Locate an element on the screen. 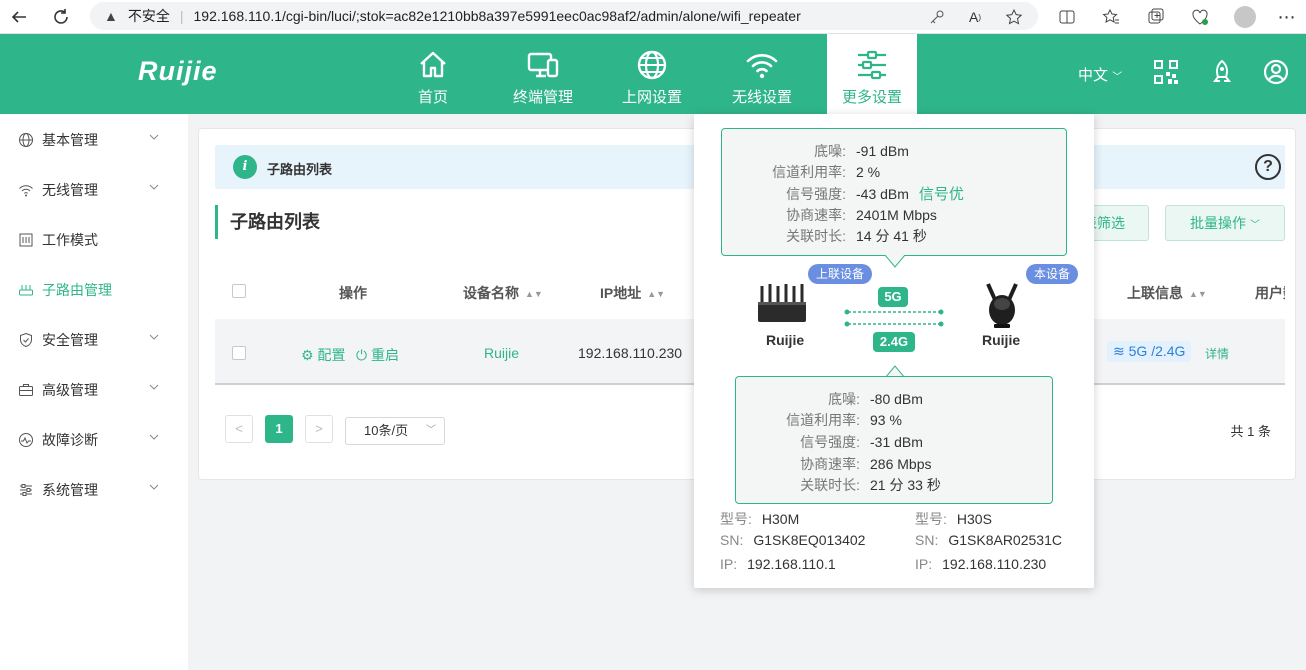 The height and width of the screenshot is (670, 1306). chevron-down-icon: ﹀ is located at coordinates (1117, 77).